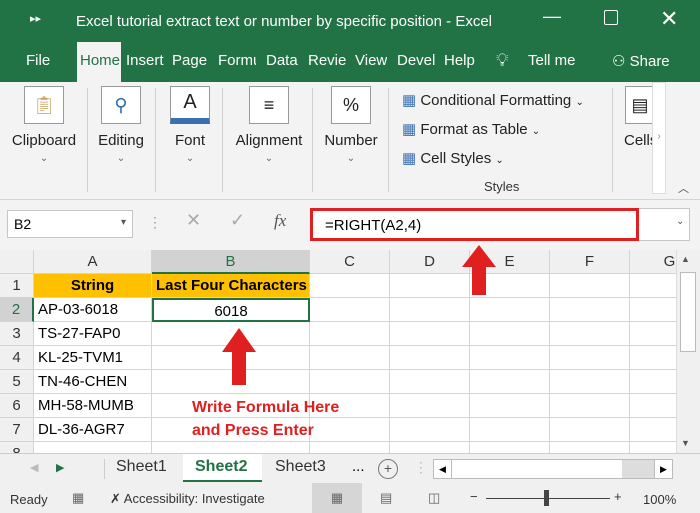 The image size is (700, 513). What do you see at coordinates (222, 468) in the screenshot?
I see `sheet-tab-sheet2: Sheet2` at bounding box center [222, 468].